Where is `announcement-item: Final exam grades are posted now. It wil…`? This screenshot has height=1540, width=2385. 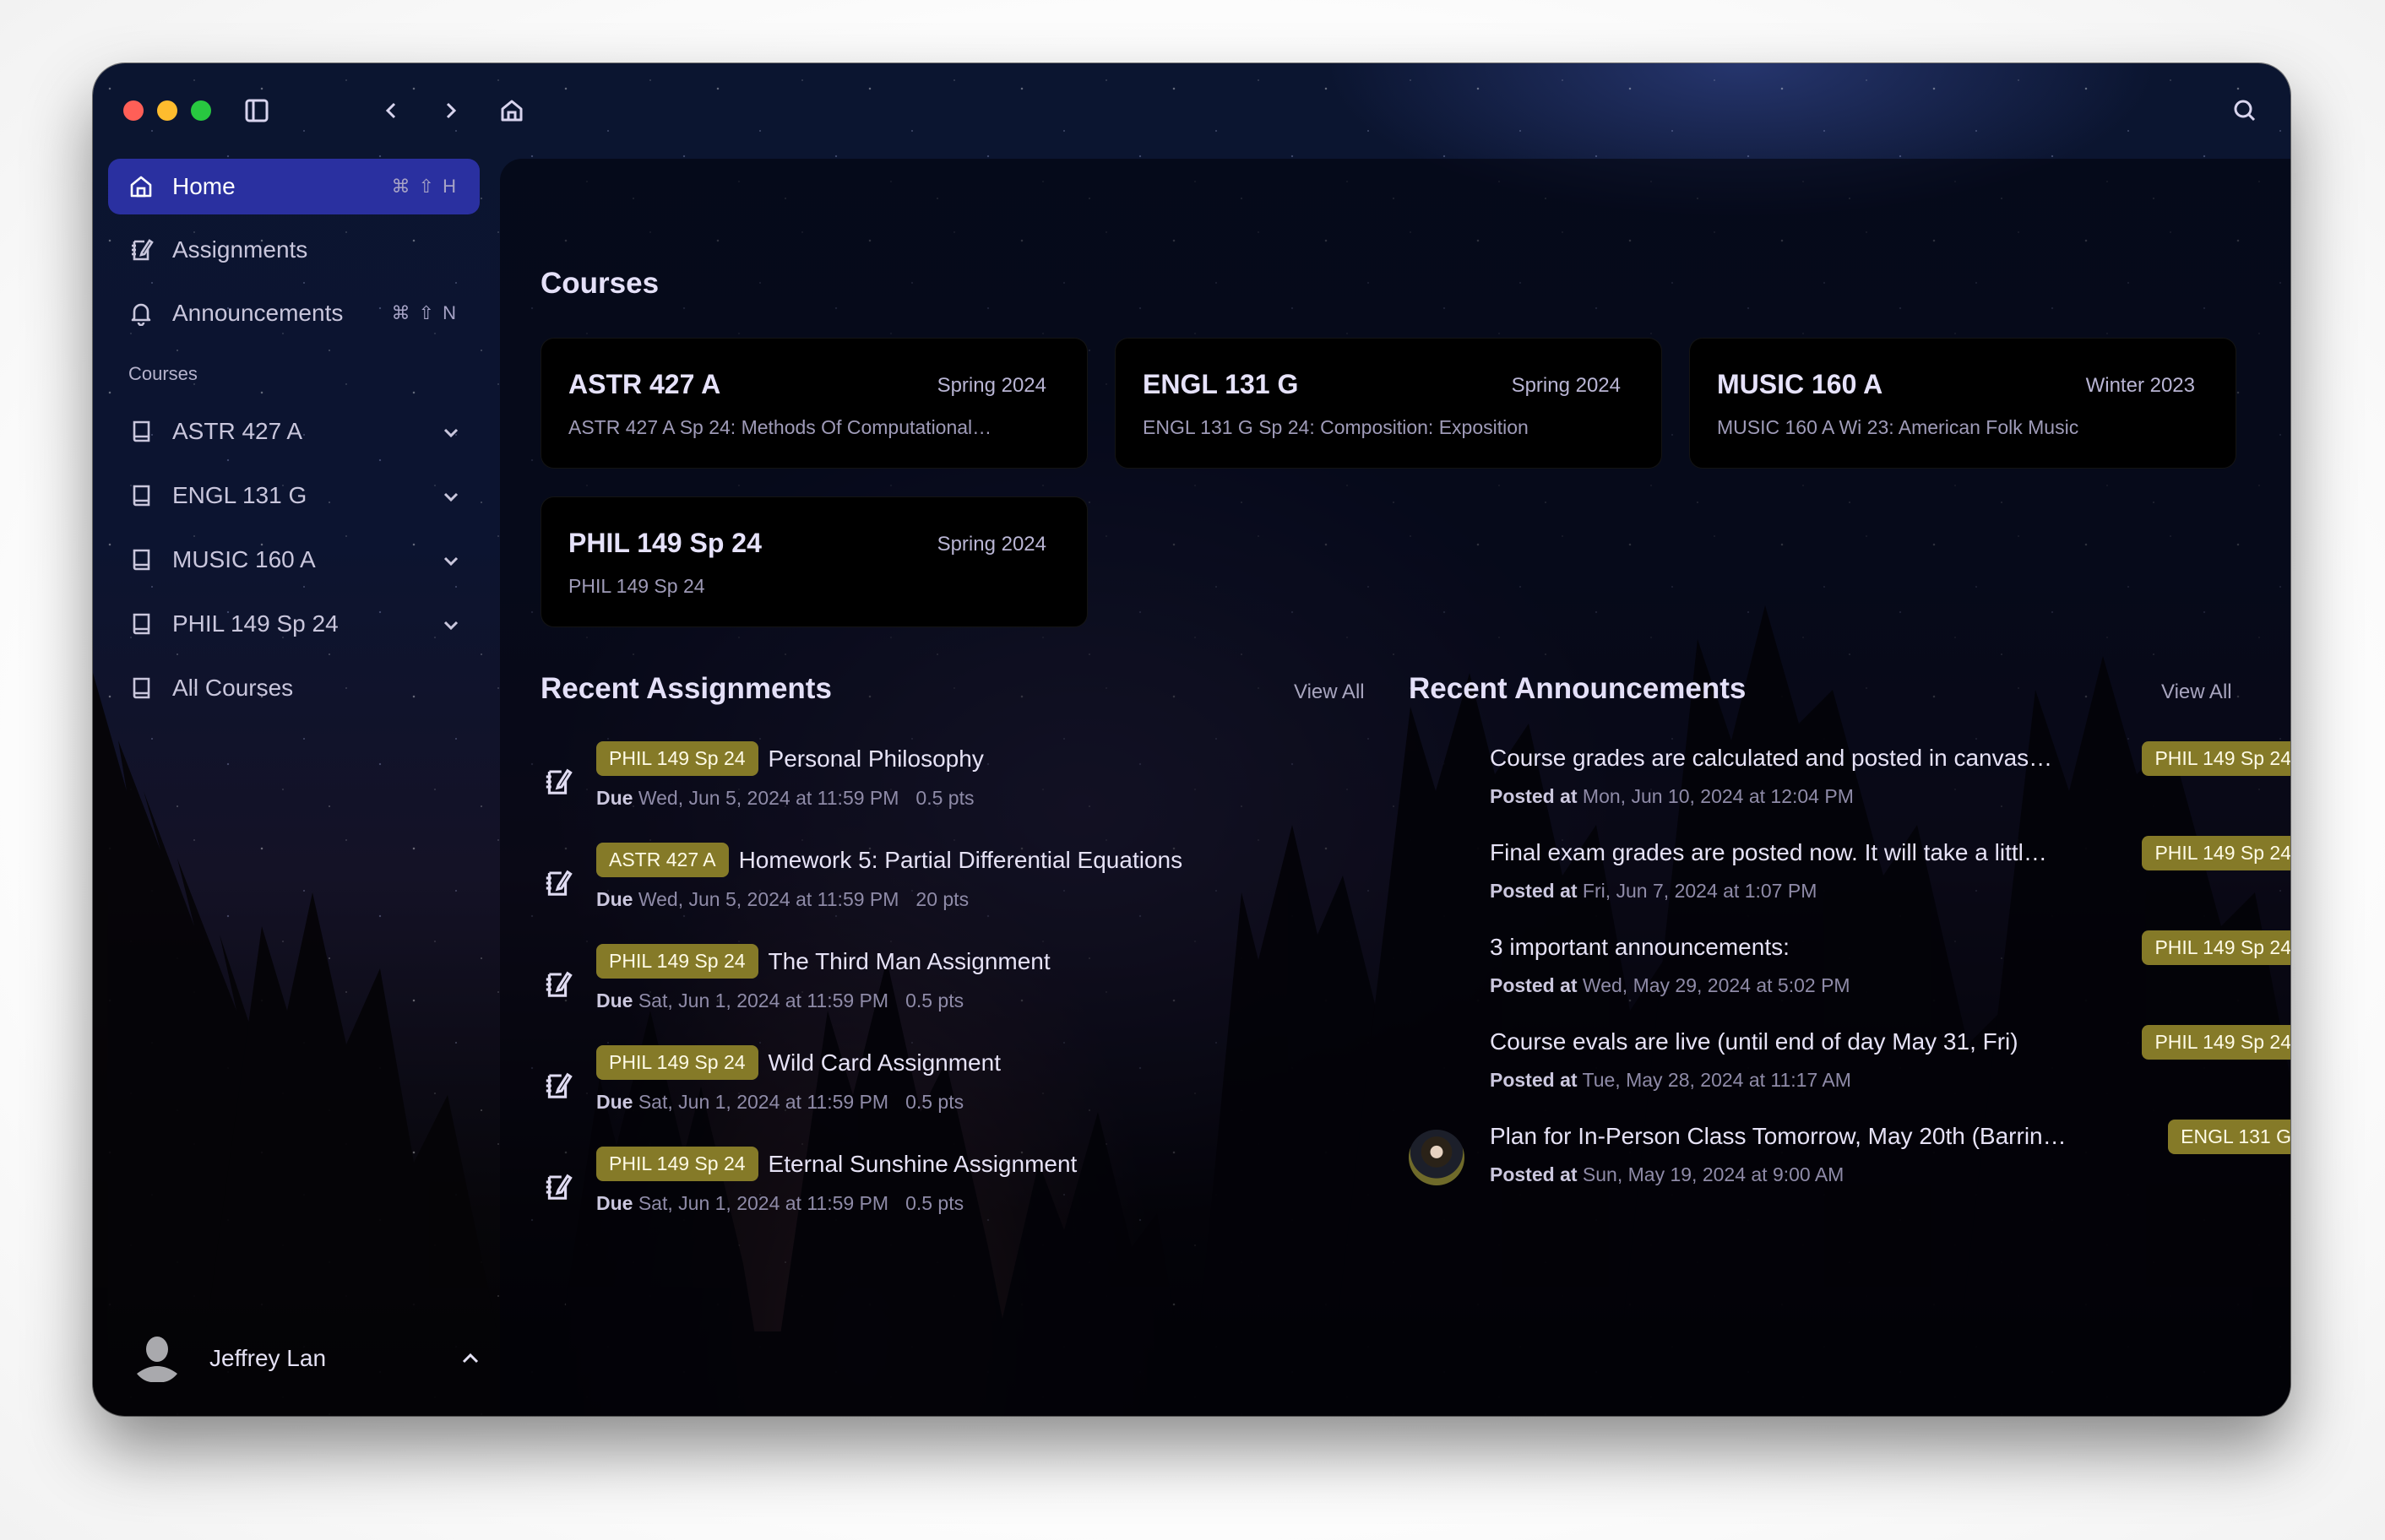
announcement-item: Final exam grades are posted now. It wil… is located at coordinates (1850, 878).